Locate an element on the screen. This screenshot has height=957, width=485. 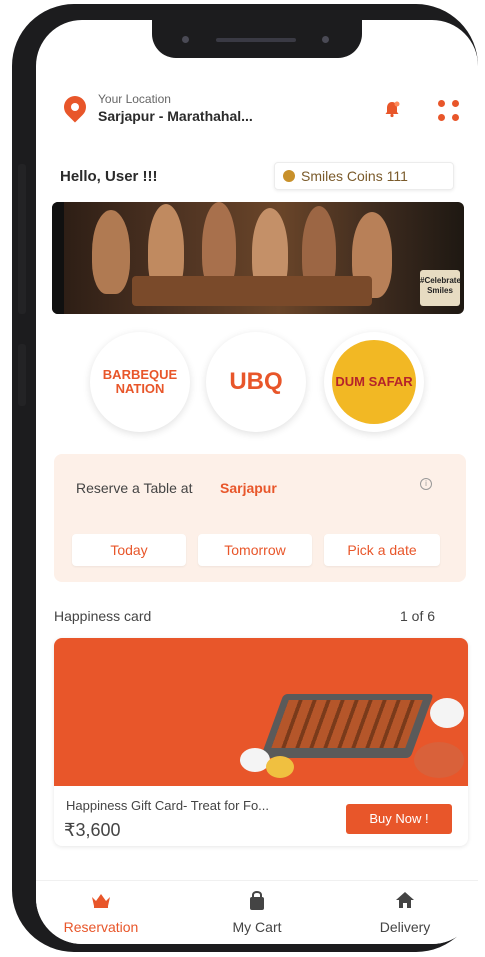
greeting-hello: Hello, is located at coordinates (80, 176).